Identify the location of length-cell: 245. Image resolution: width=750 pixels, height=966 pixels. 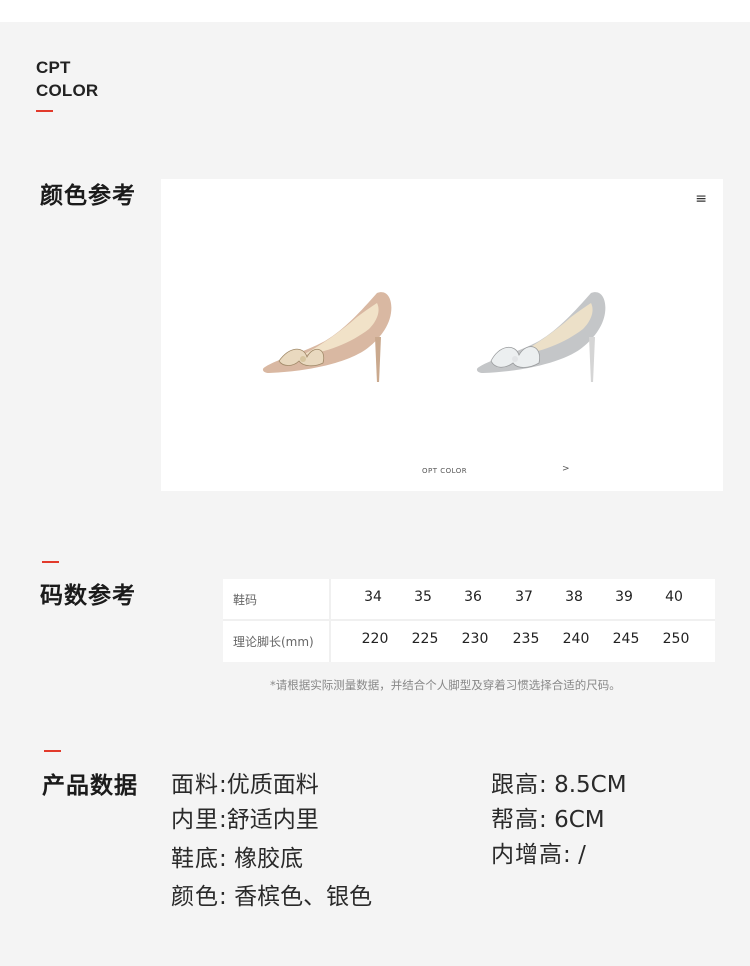
(626, 639).